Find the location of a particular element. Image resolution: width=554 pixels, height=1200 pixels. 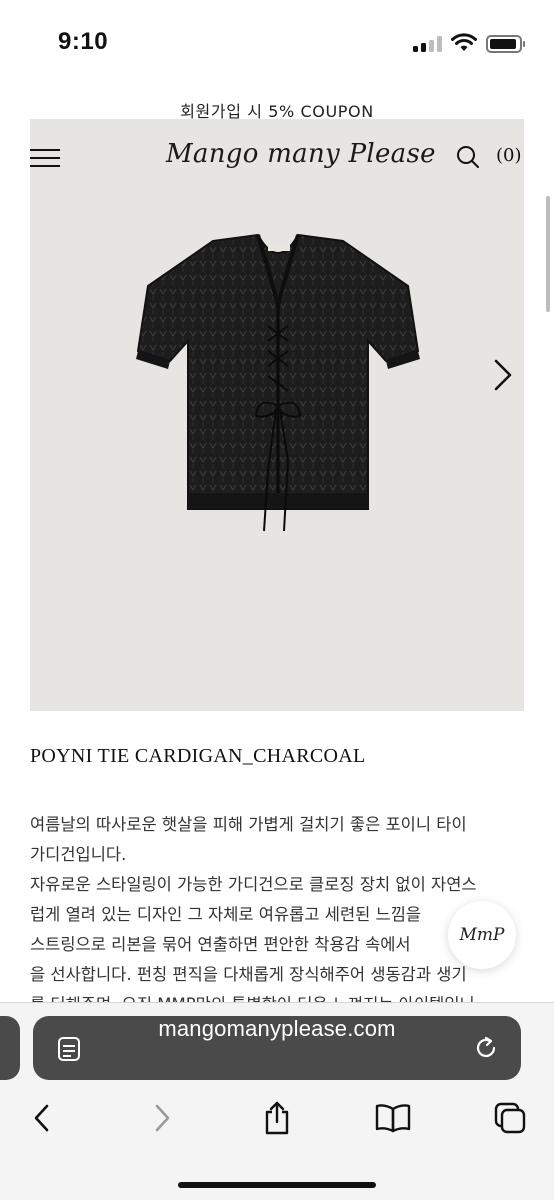

forward-button is located at coordinates (162, 1118).